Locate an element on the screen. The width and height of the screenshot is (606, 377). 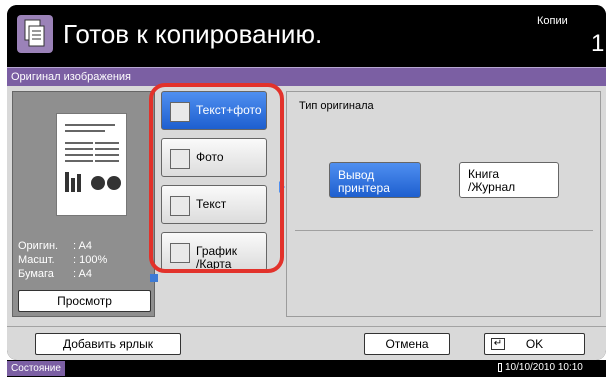
tab-bar: Оригинал изображения is located at coordinates (306, 76).